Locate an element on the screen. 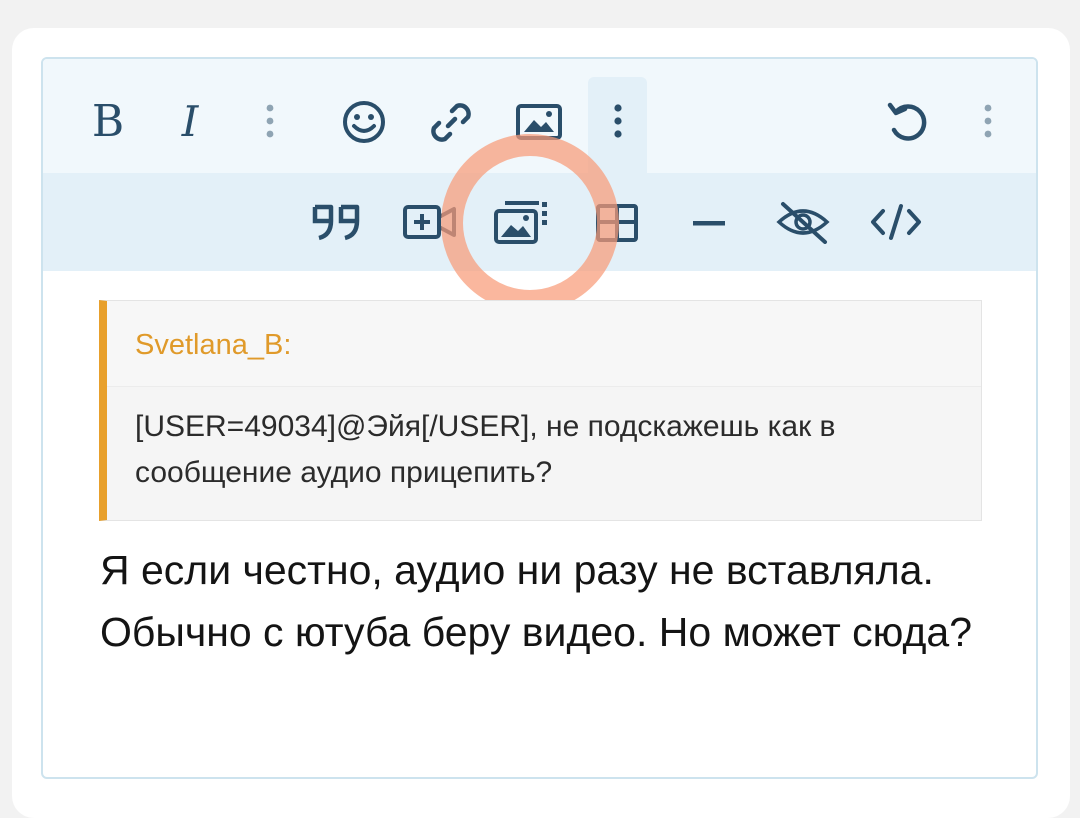  quote-icon is located at coordinates (336, 222).